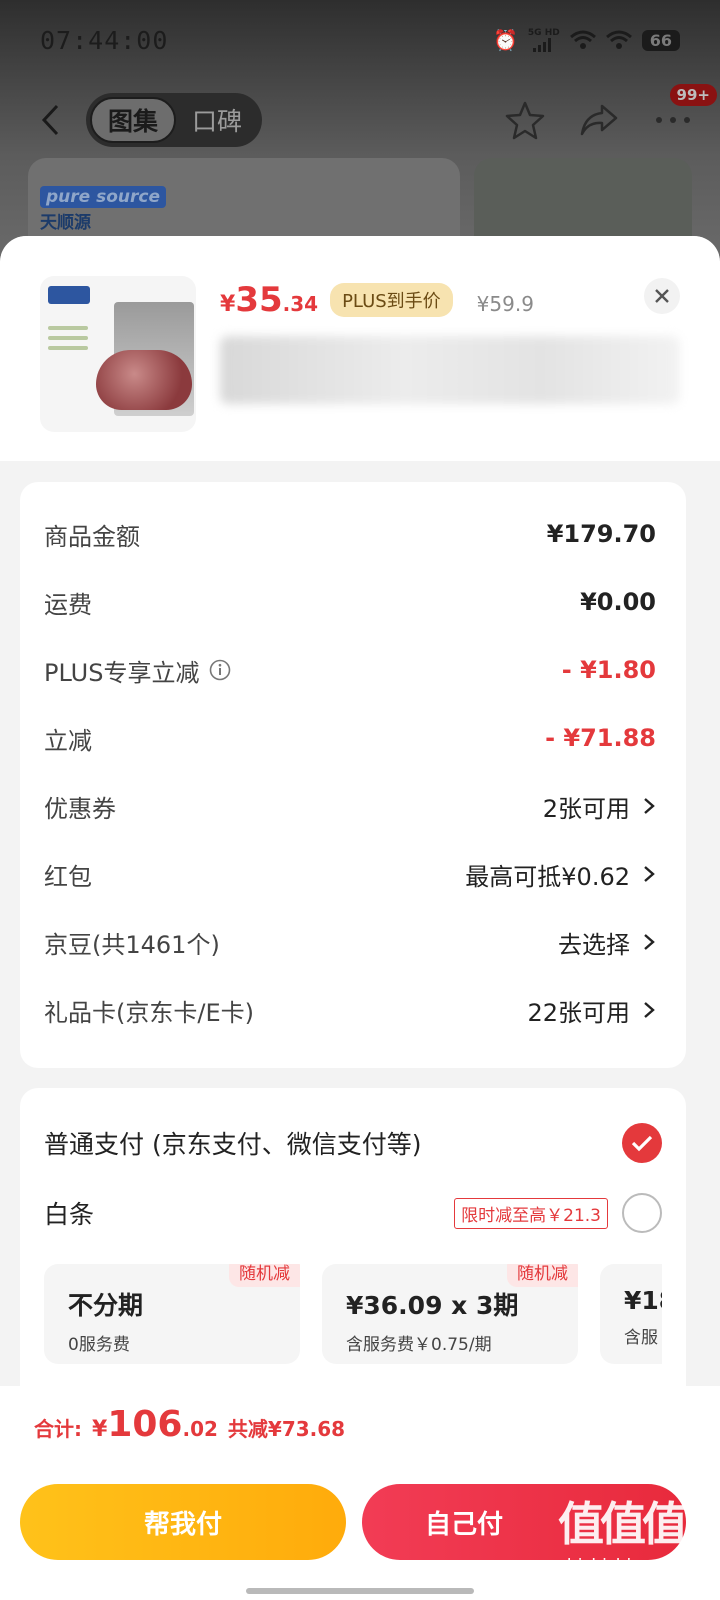 The height and width of the screenshot is (1600, 720). Describe the element at coordinates (286, 1429) in the screenshot. I see `total-saved: 共减¥73.68` at that location.